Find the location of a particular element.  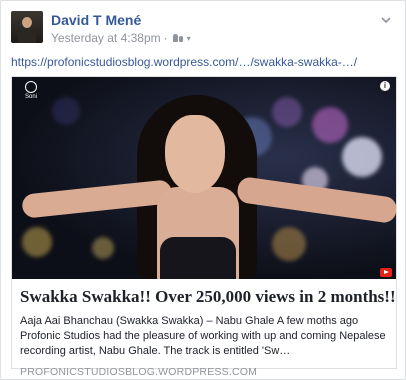

card-domain: PROFONICSTUDIOSBLOG.WORDPRESS.COM is located at coordinates (139, 372).